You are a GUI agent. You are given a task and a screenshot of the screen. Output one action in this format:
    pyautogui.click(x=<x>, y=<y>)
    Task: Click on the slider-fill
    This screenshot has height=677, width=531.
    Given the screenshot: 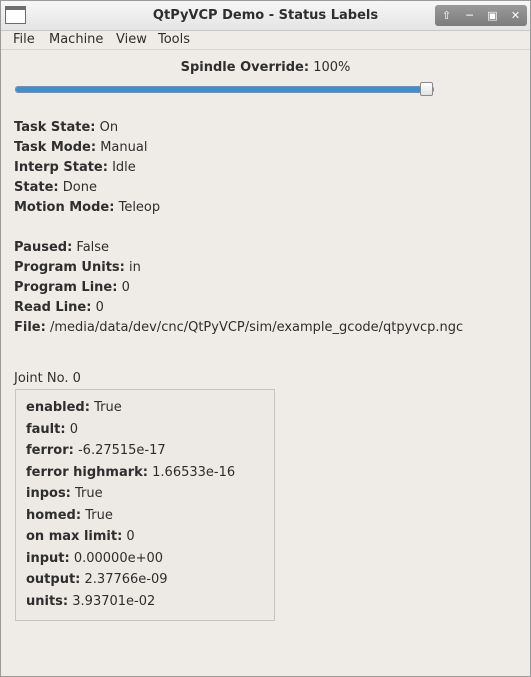 What is the action you would take?
    pyautogui.click(x=222, y=89)
    